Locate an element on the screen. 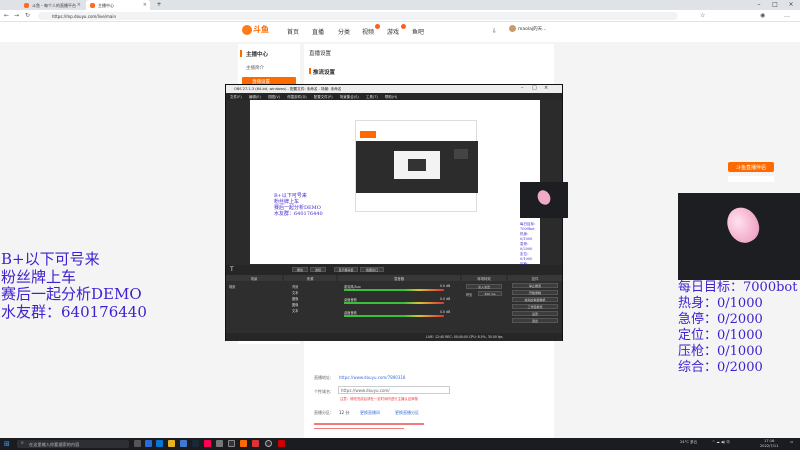  tray-icons: ^ ☁ ◀) 中 is located at coordinates (721, 442).